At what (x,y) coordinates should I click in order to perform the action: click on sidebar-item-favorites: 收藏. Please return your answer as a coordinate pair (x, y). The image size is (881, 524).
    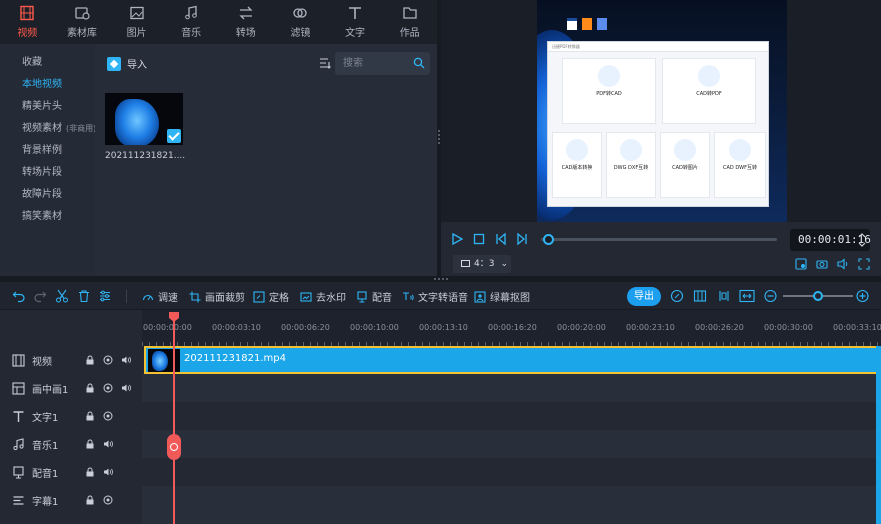
    Looking at the image, I should click on (47, 63).